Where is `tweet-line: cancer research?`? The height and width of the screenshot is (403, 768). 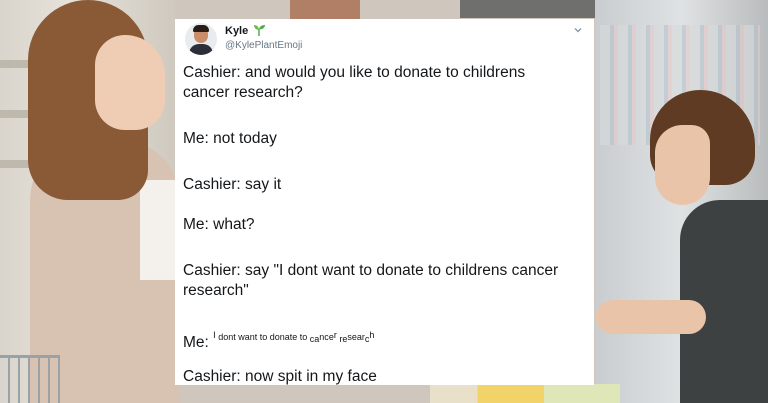
tweet-line: cancer research? is located at coordinates (243, 92).